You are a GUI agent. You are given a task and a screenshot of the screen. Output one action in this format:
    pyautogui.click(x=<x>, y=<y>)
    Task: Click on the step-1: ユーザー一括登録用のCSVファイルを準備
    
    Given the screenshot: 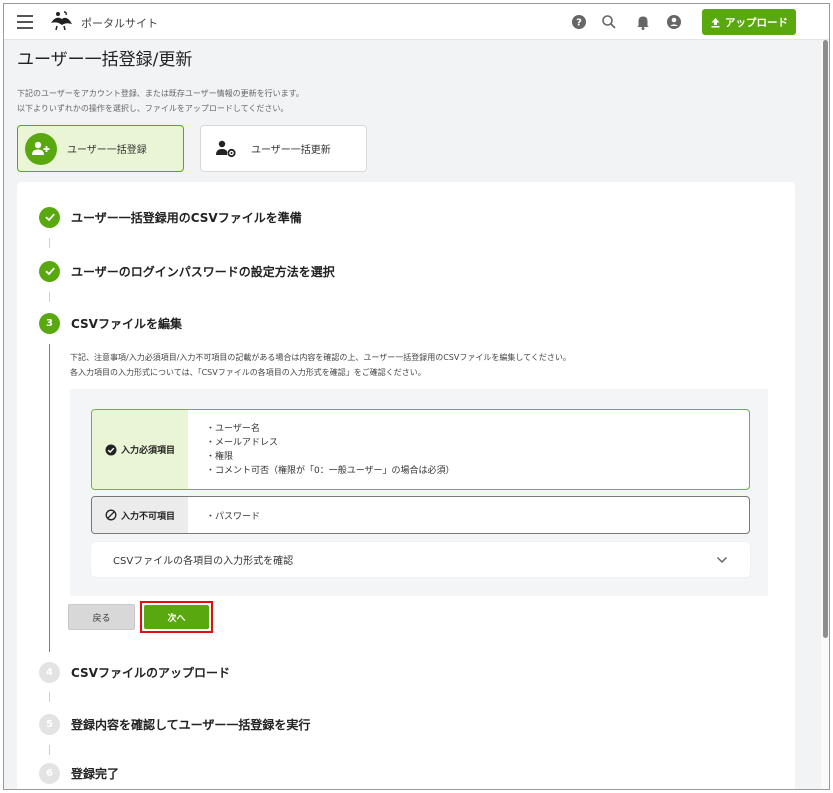 What is the action you would take?
    pyautogui.click(x=170, y=217)
    